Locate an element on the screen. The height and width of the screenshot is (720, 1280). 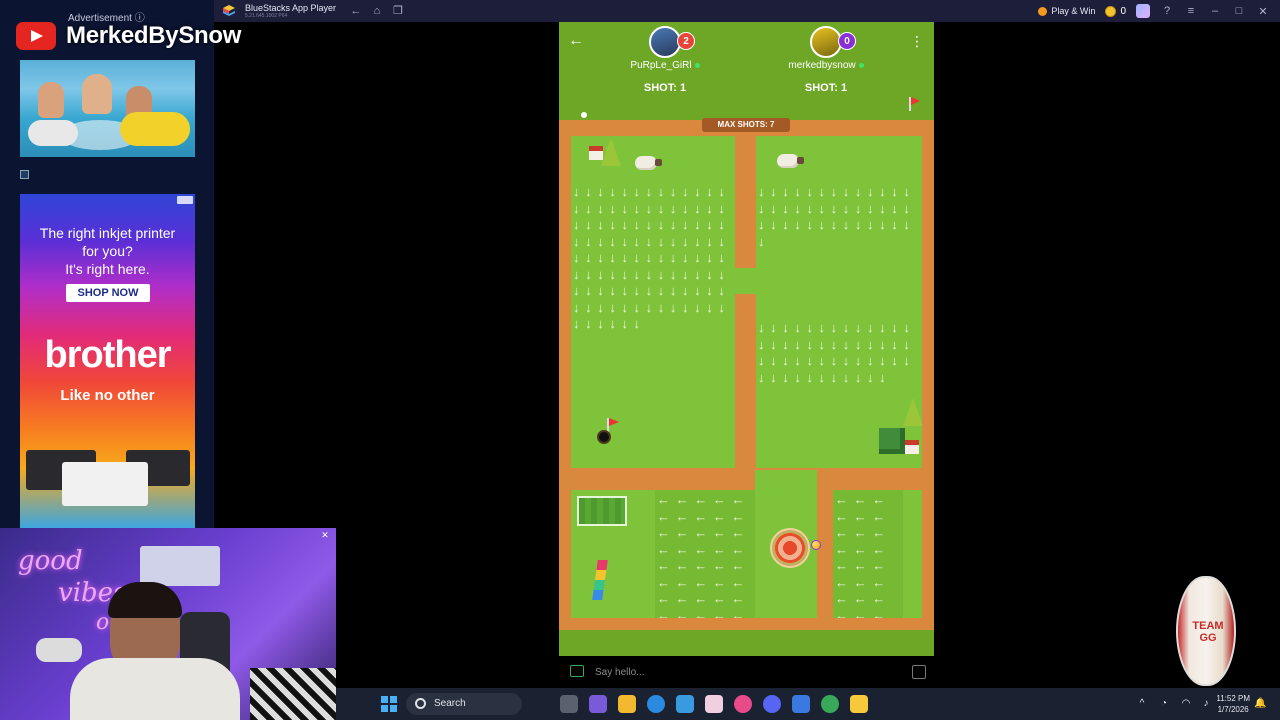
maximize-icon: □ is located at coordinates (1239, 11).